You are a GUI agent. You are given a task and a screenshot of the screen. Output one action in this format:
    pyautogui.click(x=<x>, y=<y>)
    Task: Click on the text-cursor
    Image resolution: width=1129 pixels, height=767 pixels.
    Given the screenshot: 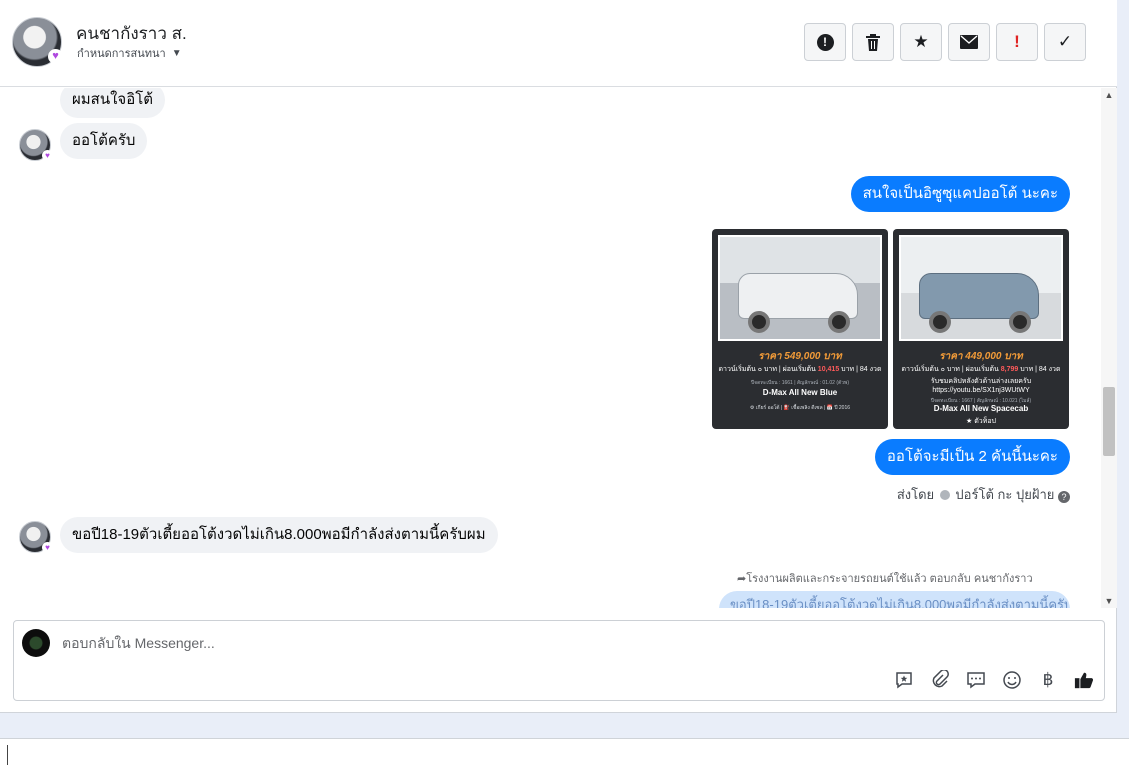 What is the action you would take?
    pyautogui.click(x=7, y=755)
    